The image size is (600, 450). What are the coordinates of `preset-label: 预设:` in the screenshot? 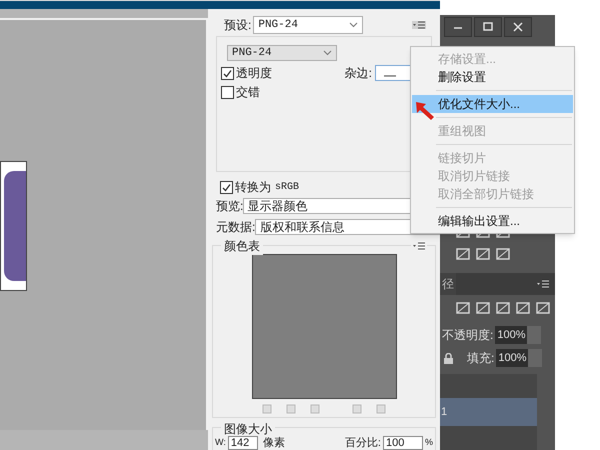 It's located at (238, 25).